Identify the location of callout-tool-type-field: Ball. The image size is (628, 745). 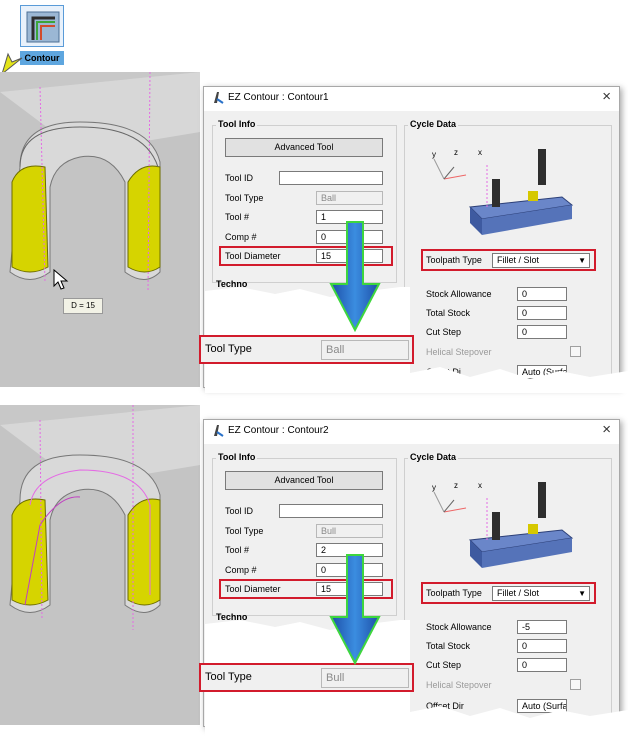
(365, 350).